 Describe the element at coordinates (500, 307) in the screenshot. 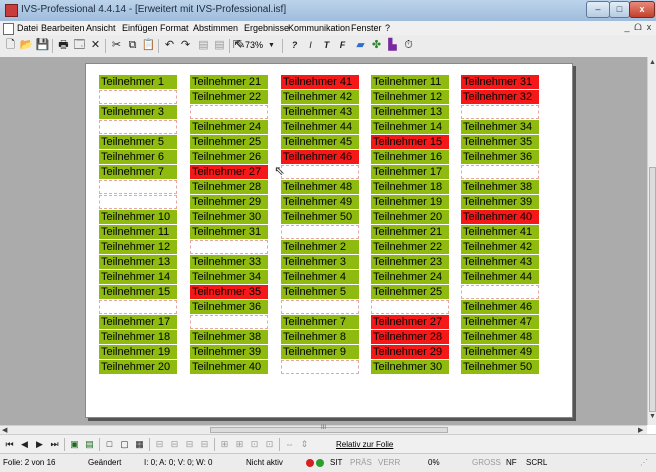

I see `participant-cell: Teilnehmer 46` at that location.